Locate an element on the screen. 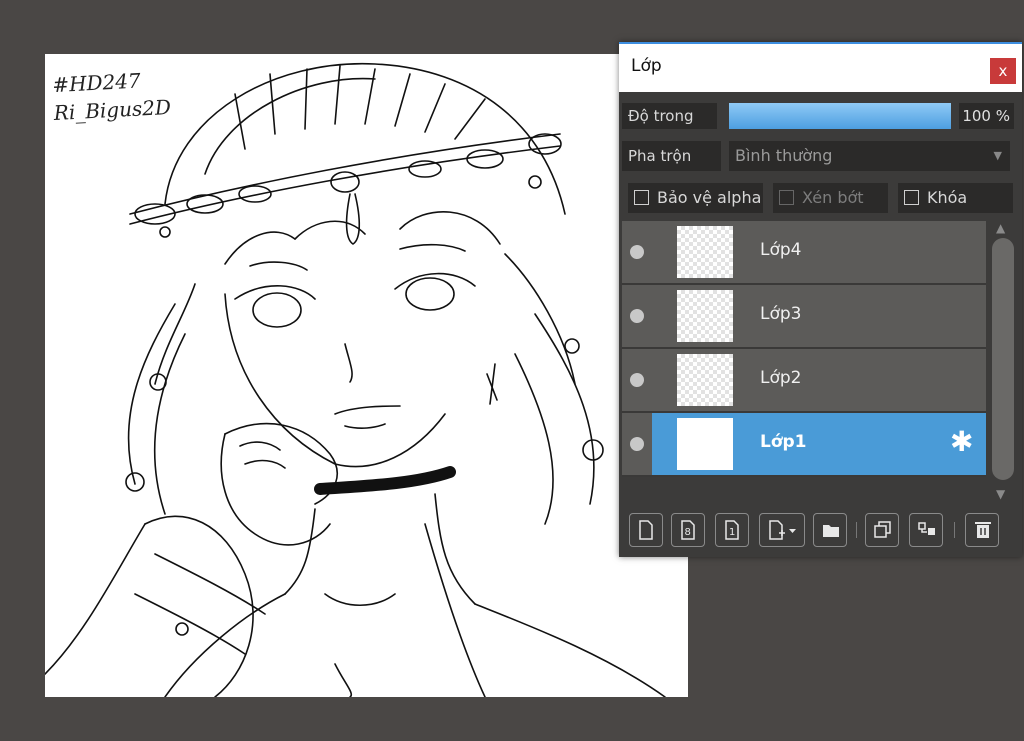 Image resolution: width=1024 pixels, height=741 pixels. add-layer-icon is located at coordinates (782, 530).